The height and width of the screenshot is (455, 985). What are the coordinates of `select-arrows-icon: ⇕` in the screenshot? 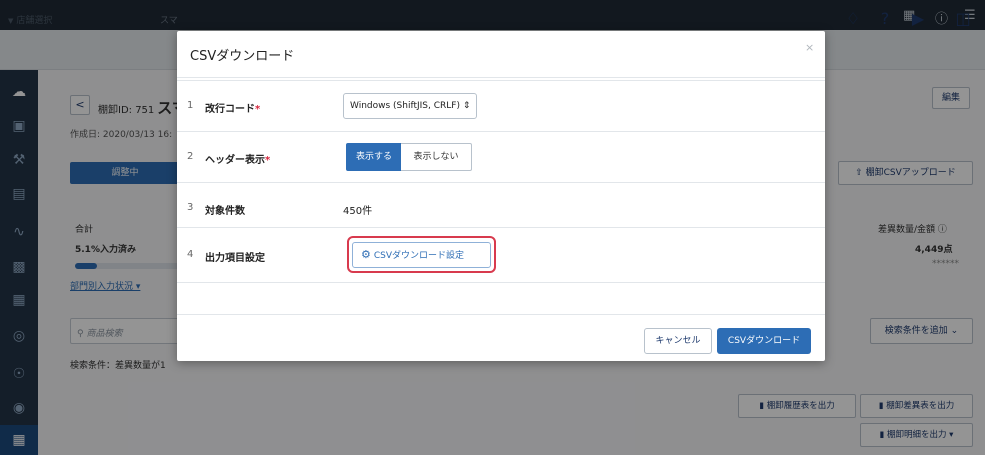 It's located at (466, 106).